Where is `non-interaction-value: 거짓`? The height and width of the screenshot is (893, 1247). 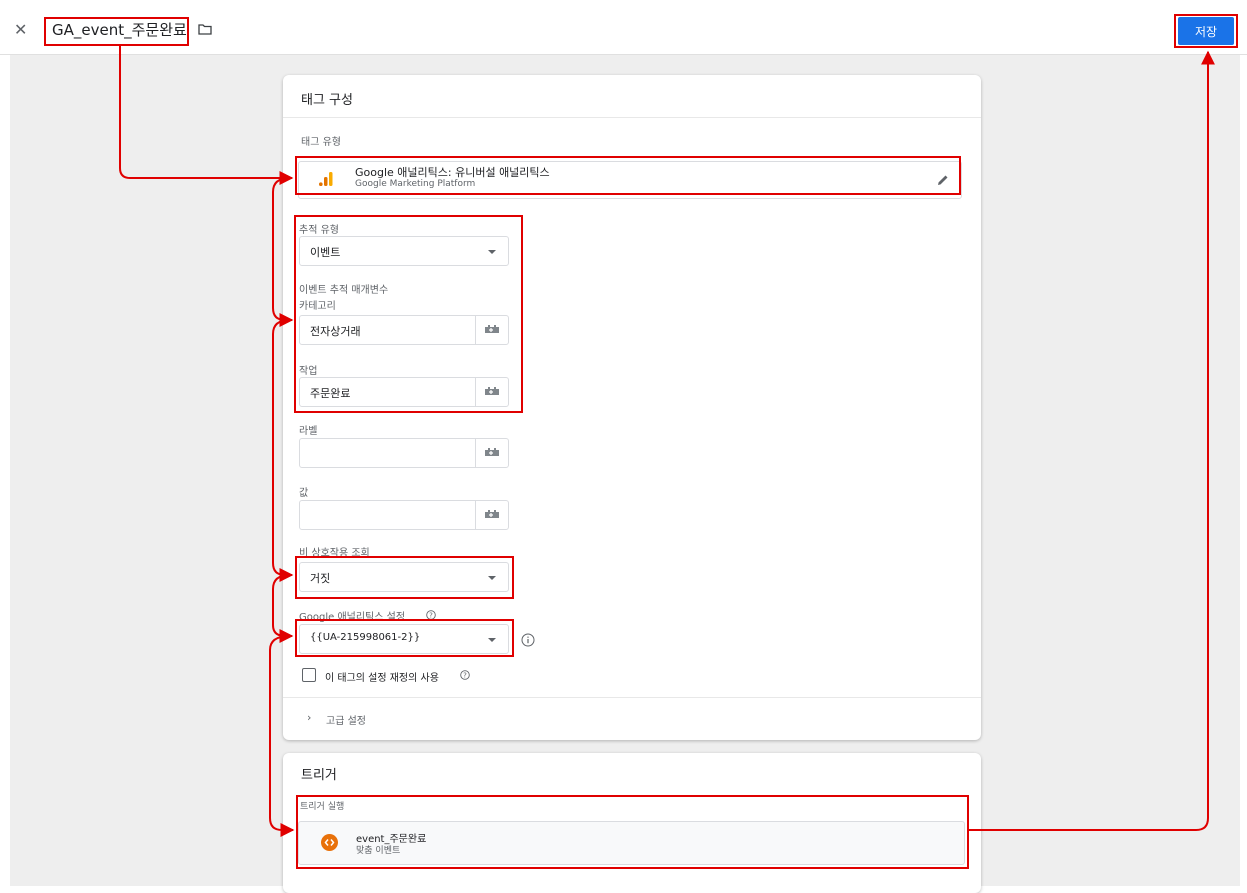 non-interaction-value: 거짓 is located at coordinates (320, 578).